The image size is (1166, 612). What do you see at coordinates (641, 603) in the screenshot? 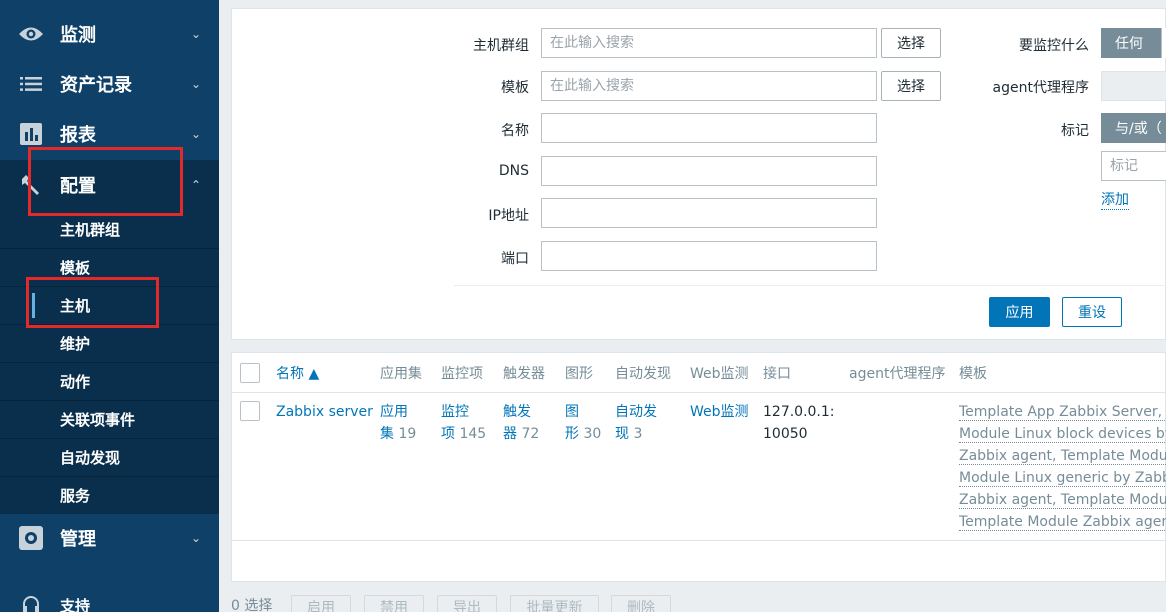
I see `delete-button: 删除` at bounding box center [641, 603].